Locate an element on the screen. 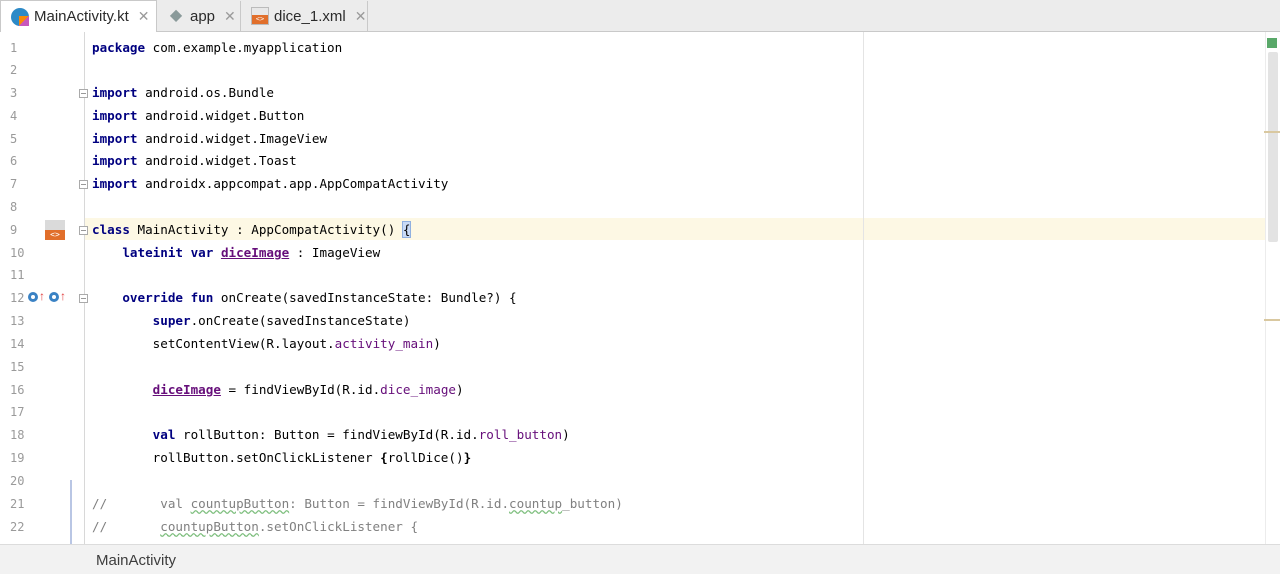 The height and width of the screenshot is (574, 1280). line-number: 15 is located at coordinates (17, 367).